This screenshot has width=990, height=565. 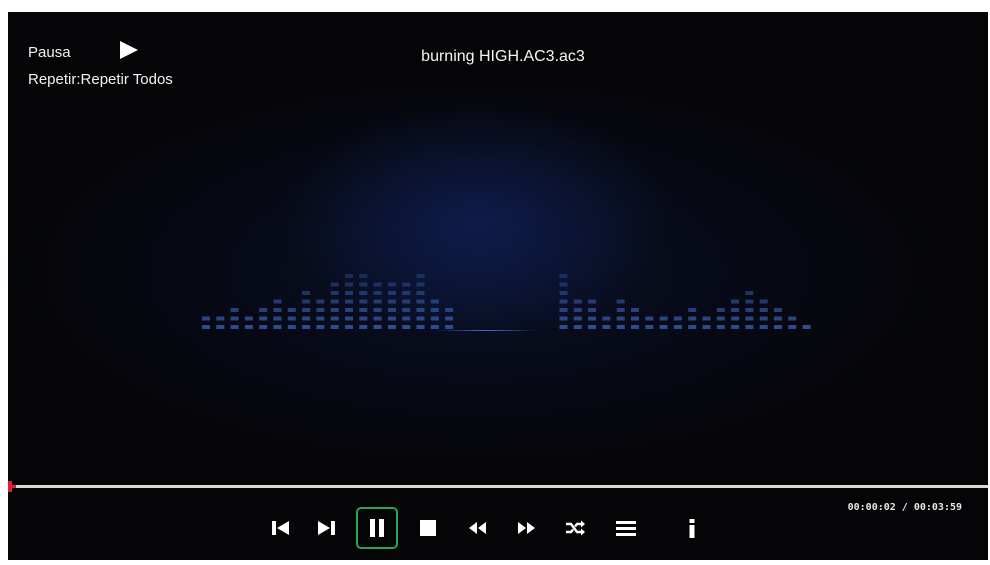 I want to click on visualizer-baseline, so click(x=487, y=330).